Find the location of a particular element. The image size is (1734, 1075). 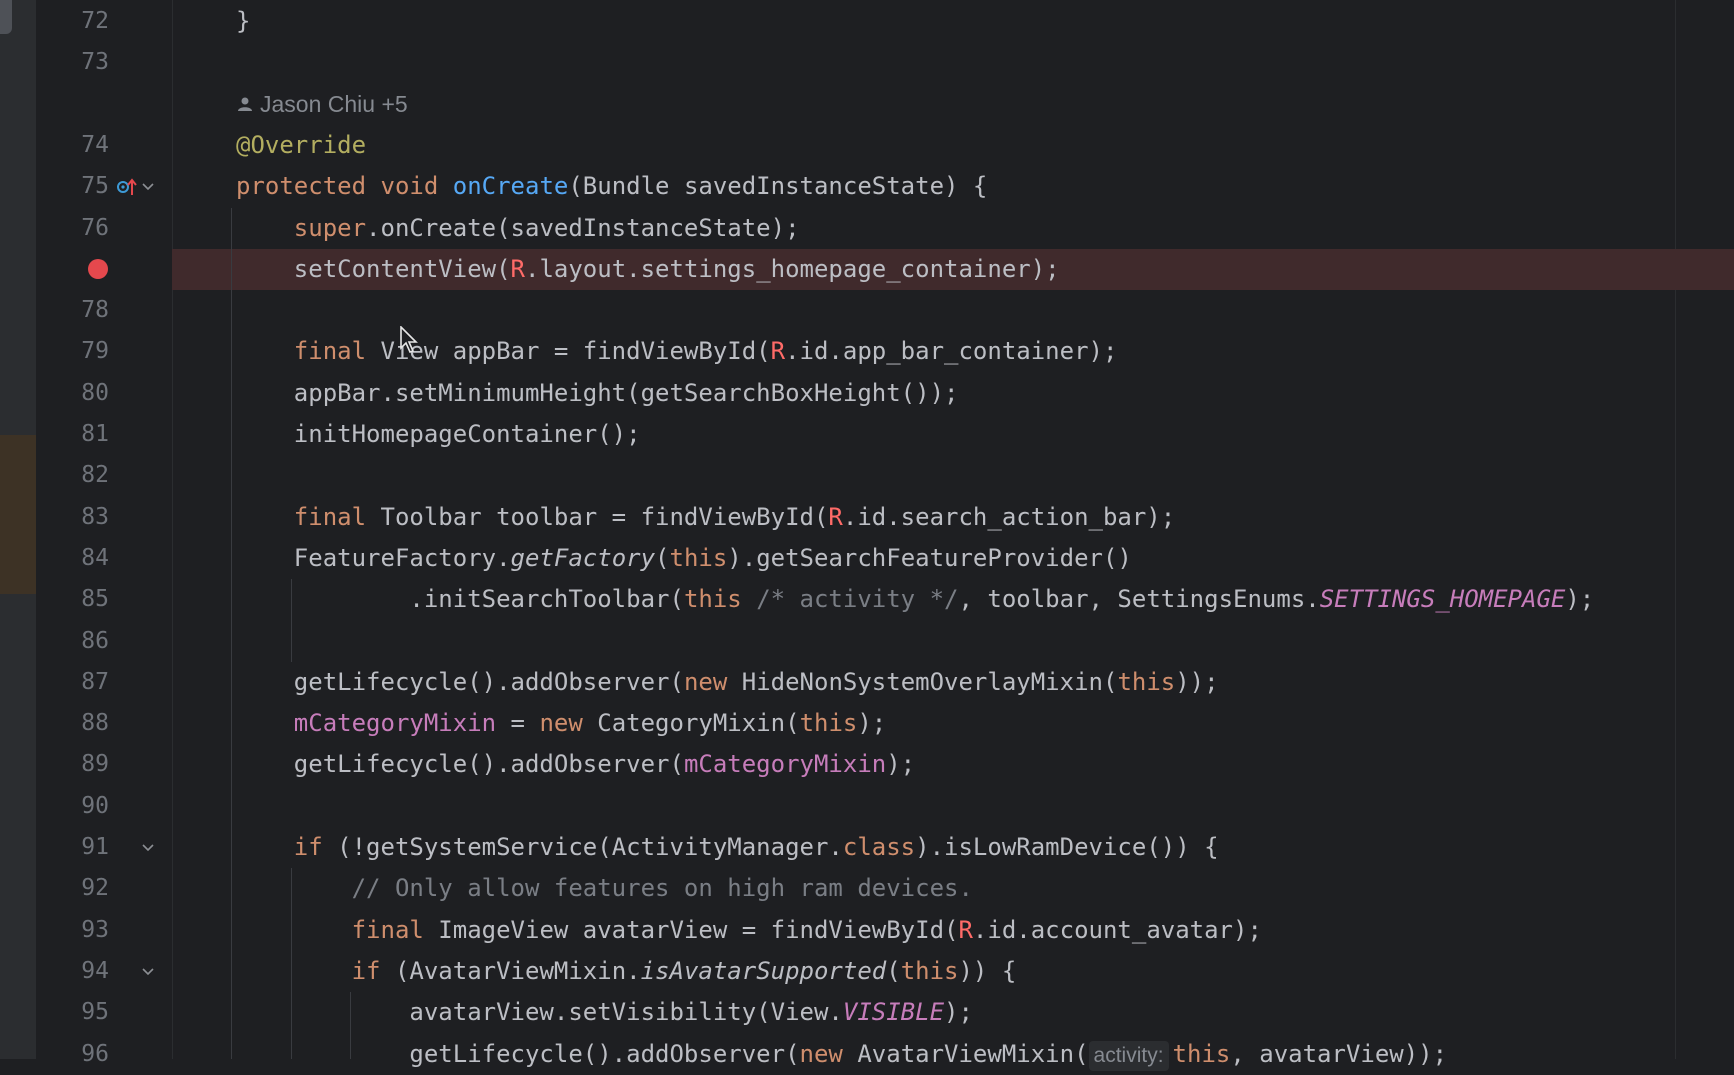

code-token: this is located at coordinates (1146, 681).